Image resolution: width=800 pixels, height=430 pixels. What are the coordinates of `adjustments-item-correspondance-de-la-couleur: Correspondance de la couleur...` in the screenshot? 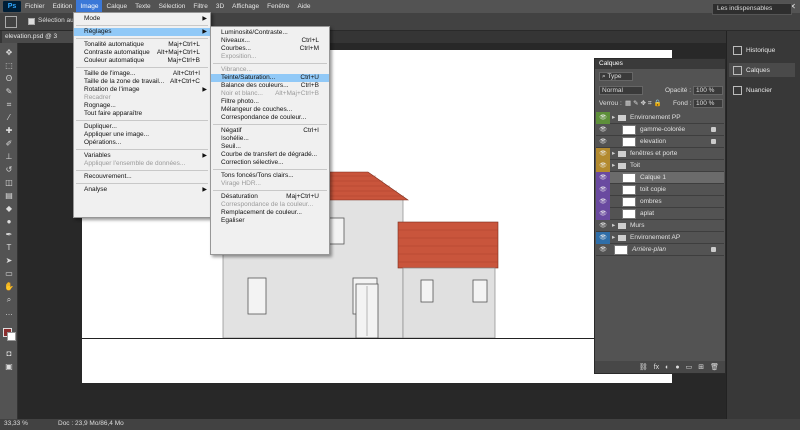 It's located at (270, 205).